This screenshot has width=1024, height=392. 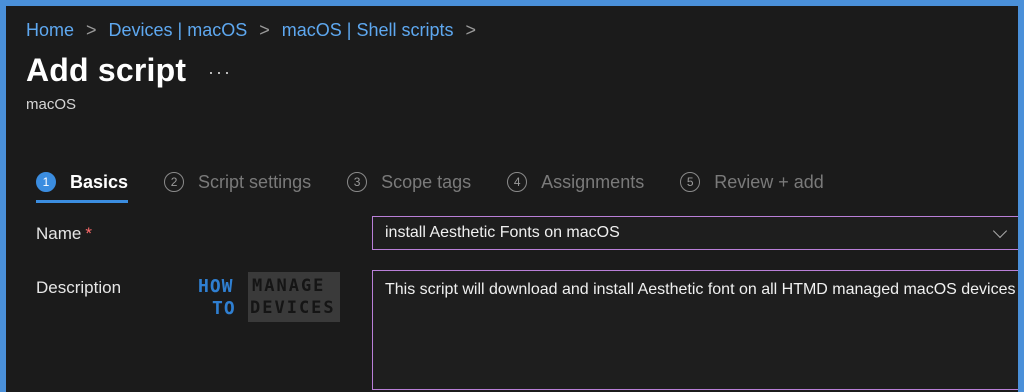 What do you see at coordinates (174, 182) in the screenshot?
I see `step-number-icon: 2` at bounding box center [174, 182].